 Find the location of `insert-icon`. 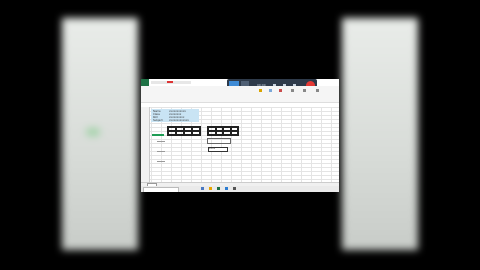

insert-icon is located at coordinates (292, 90).